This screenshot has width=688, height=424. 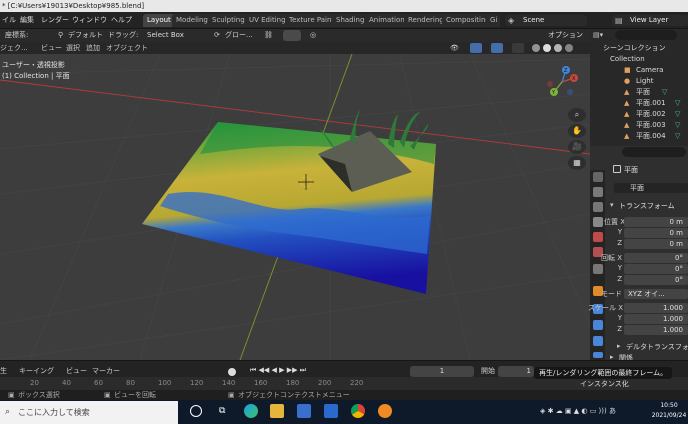 I want to click on transform-panel-header: トランスフォーム, so click(x=647, y=206).